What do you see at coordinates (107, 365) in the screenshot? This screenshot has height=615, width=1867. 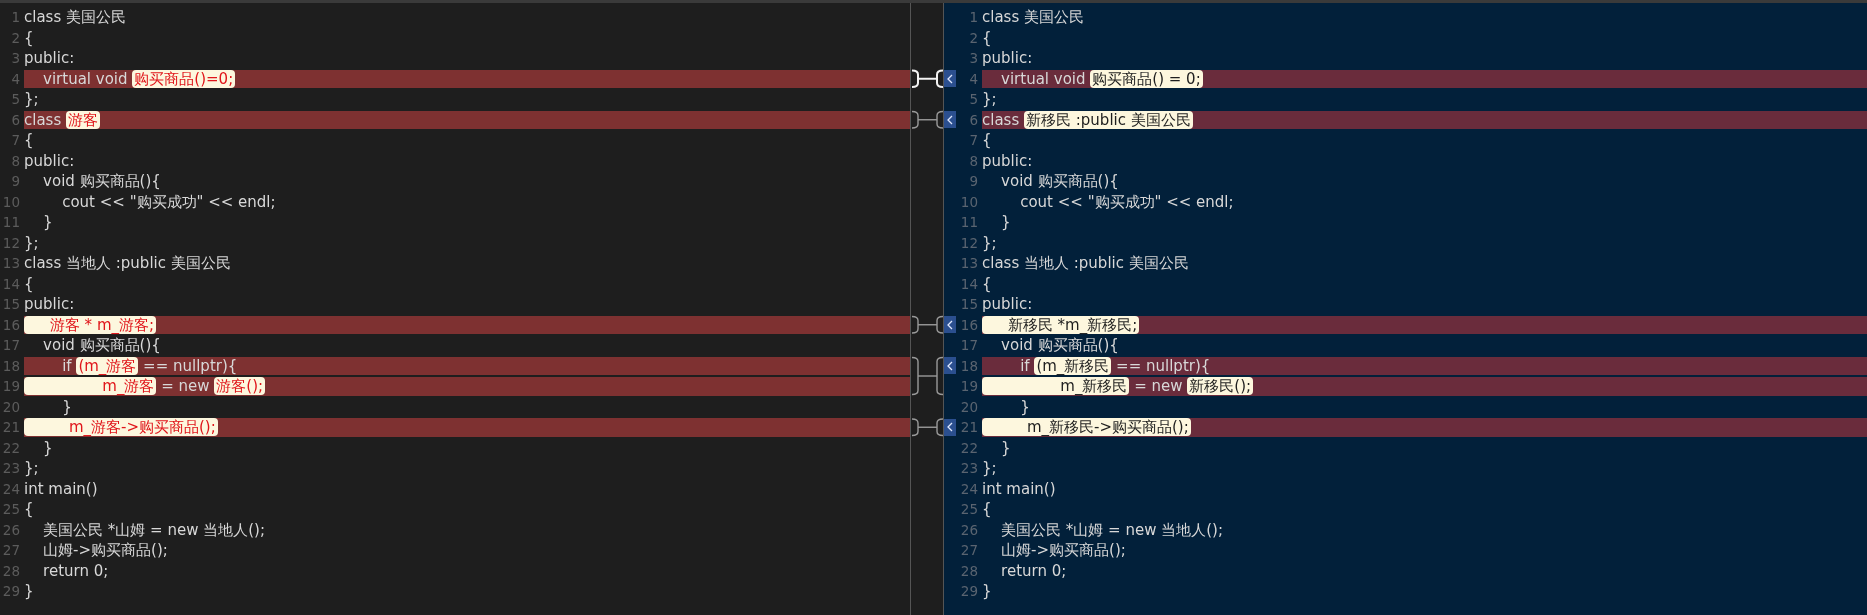 I see `changed-text: (m_游客` at bounding box center [107, 365].